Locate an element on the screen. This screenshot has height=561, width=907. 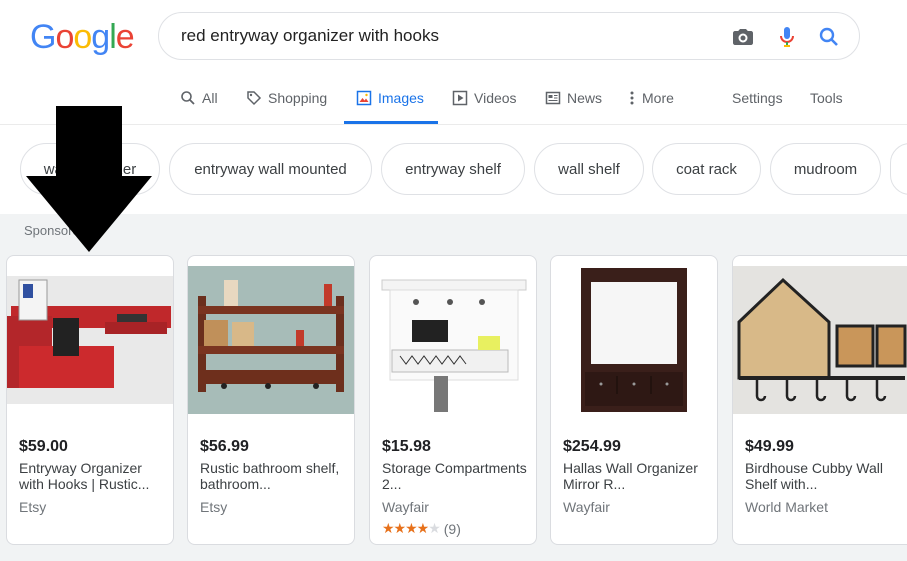
settings-link: Settings is located at coordinates (757, 98).